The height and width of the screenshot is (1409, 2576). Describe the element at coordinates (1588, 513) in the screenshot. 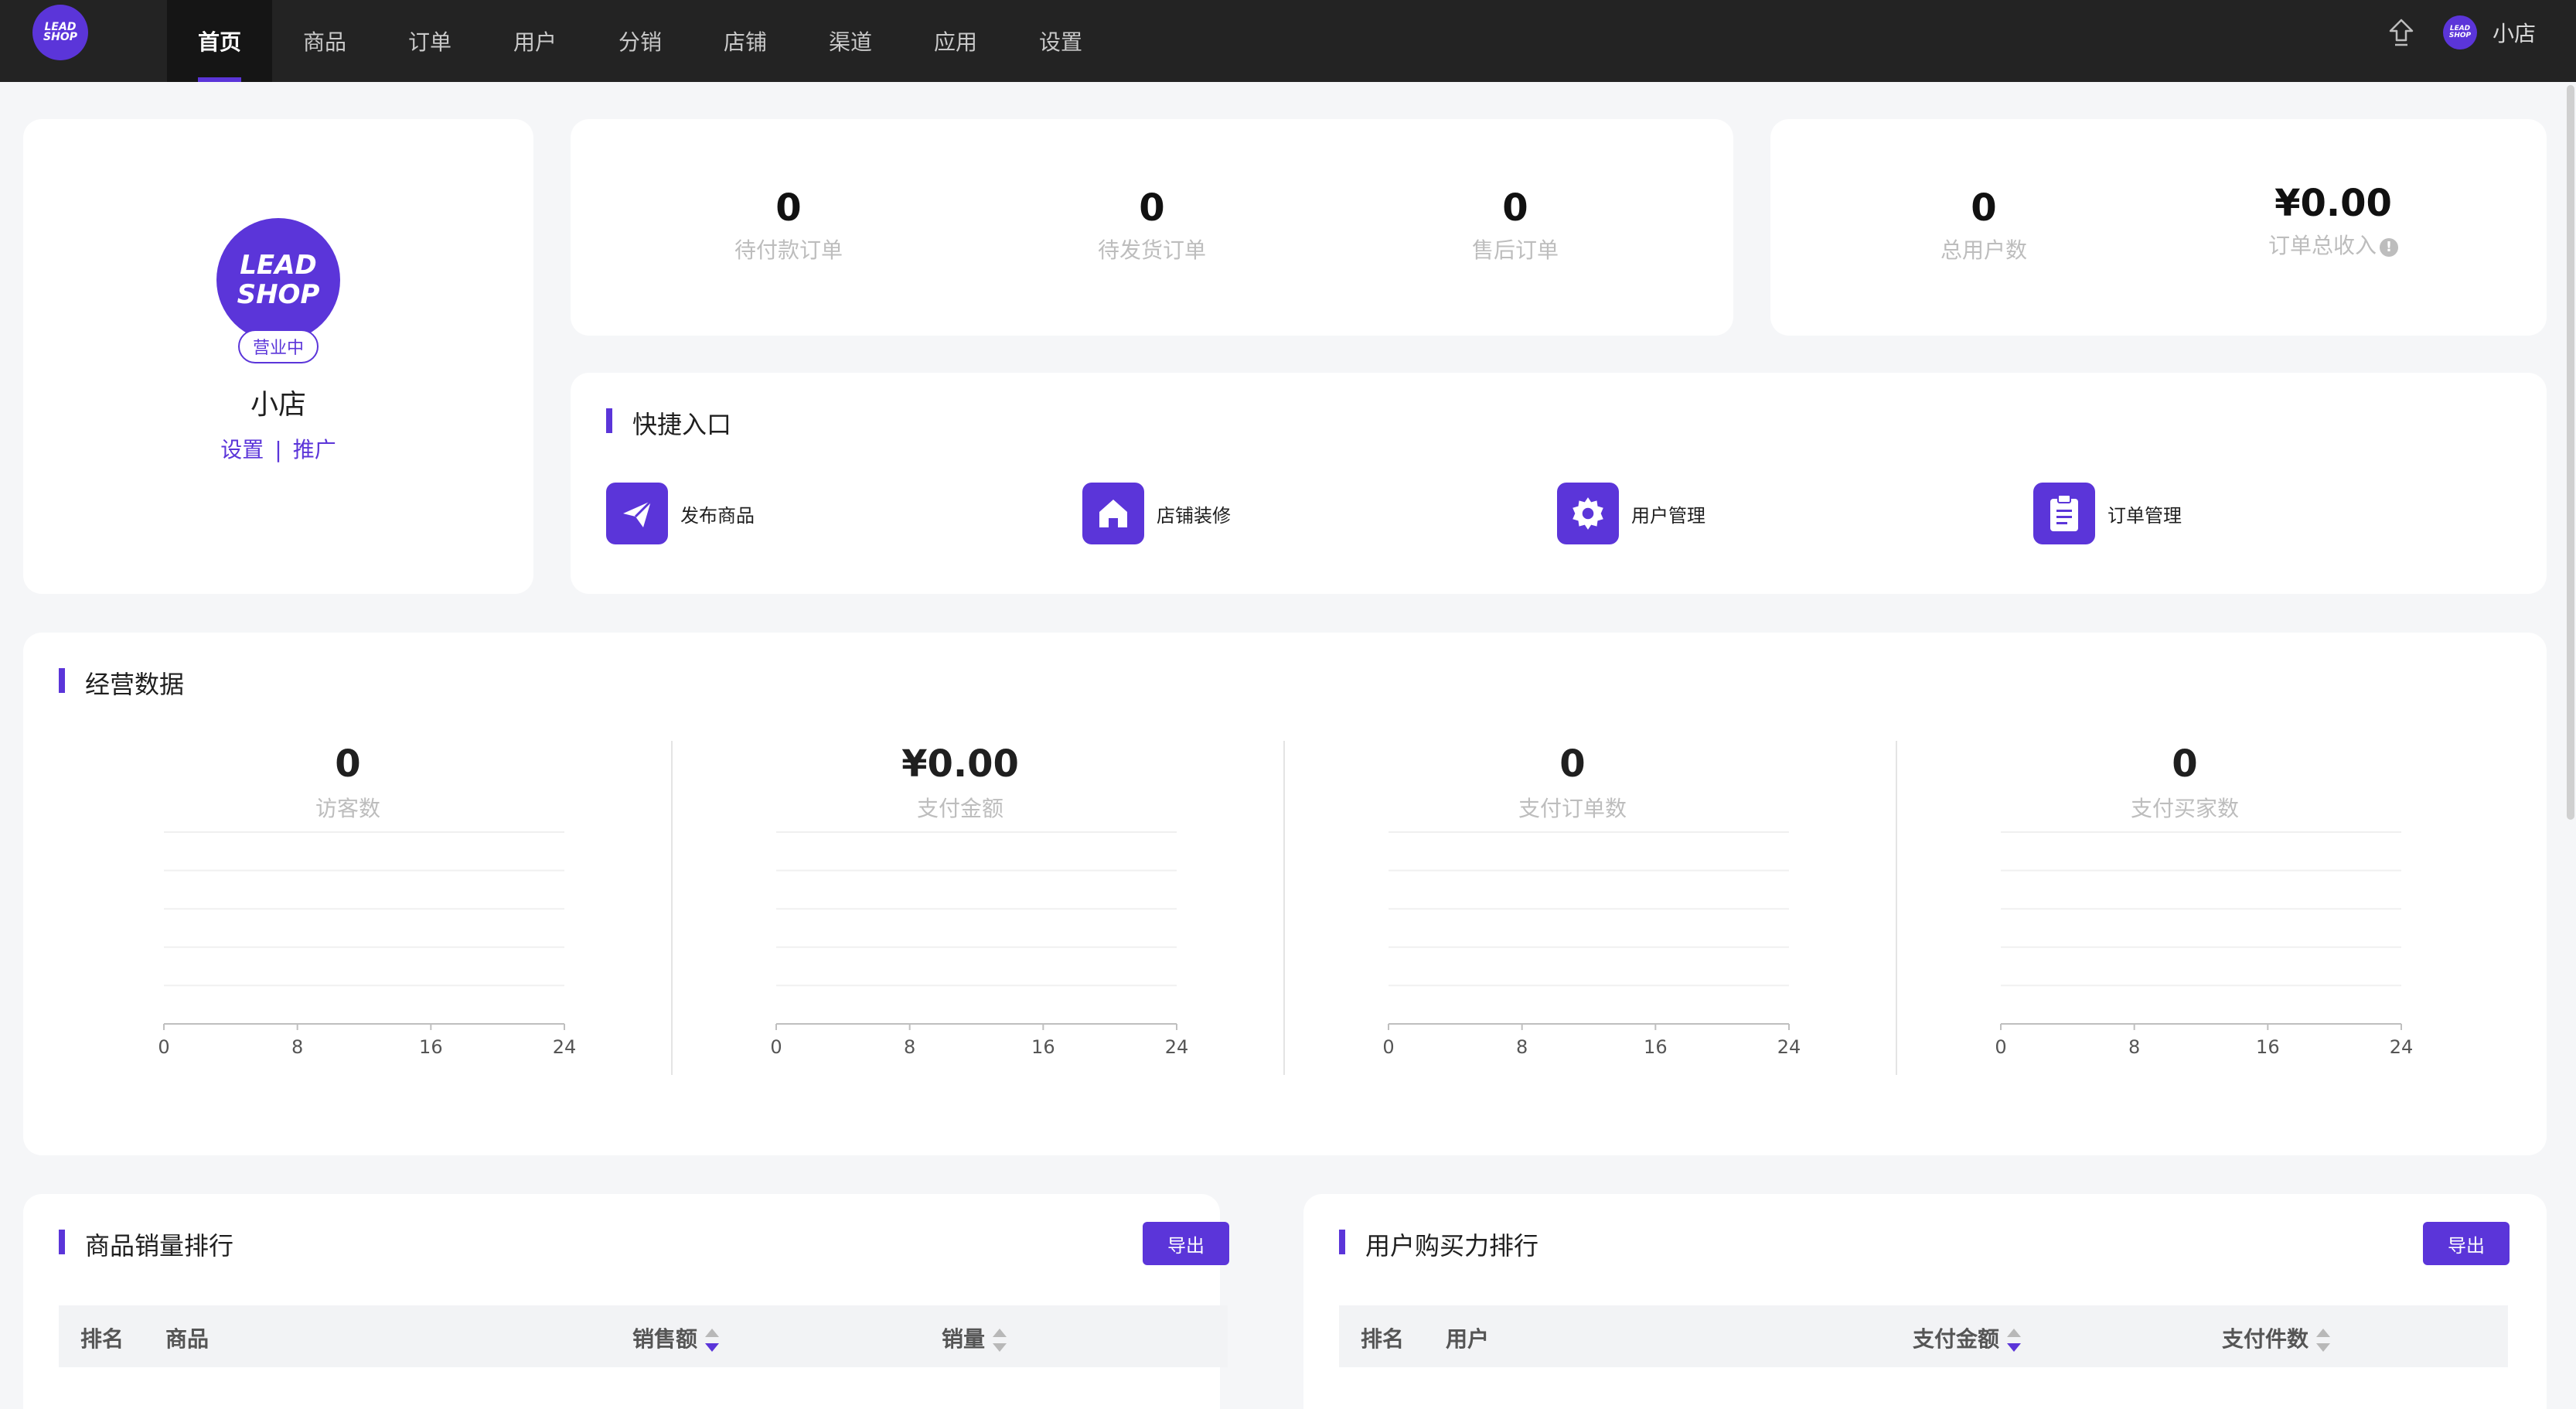

I see `gear-icon` at that location.